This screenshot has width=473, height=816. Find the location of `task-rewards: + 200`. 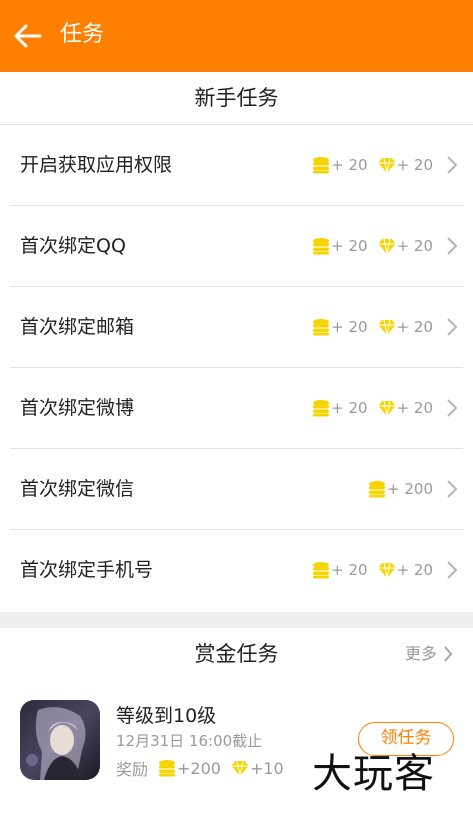

task-rewards: + 200 is located at coordinates (400, 489).